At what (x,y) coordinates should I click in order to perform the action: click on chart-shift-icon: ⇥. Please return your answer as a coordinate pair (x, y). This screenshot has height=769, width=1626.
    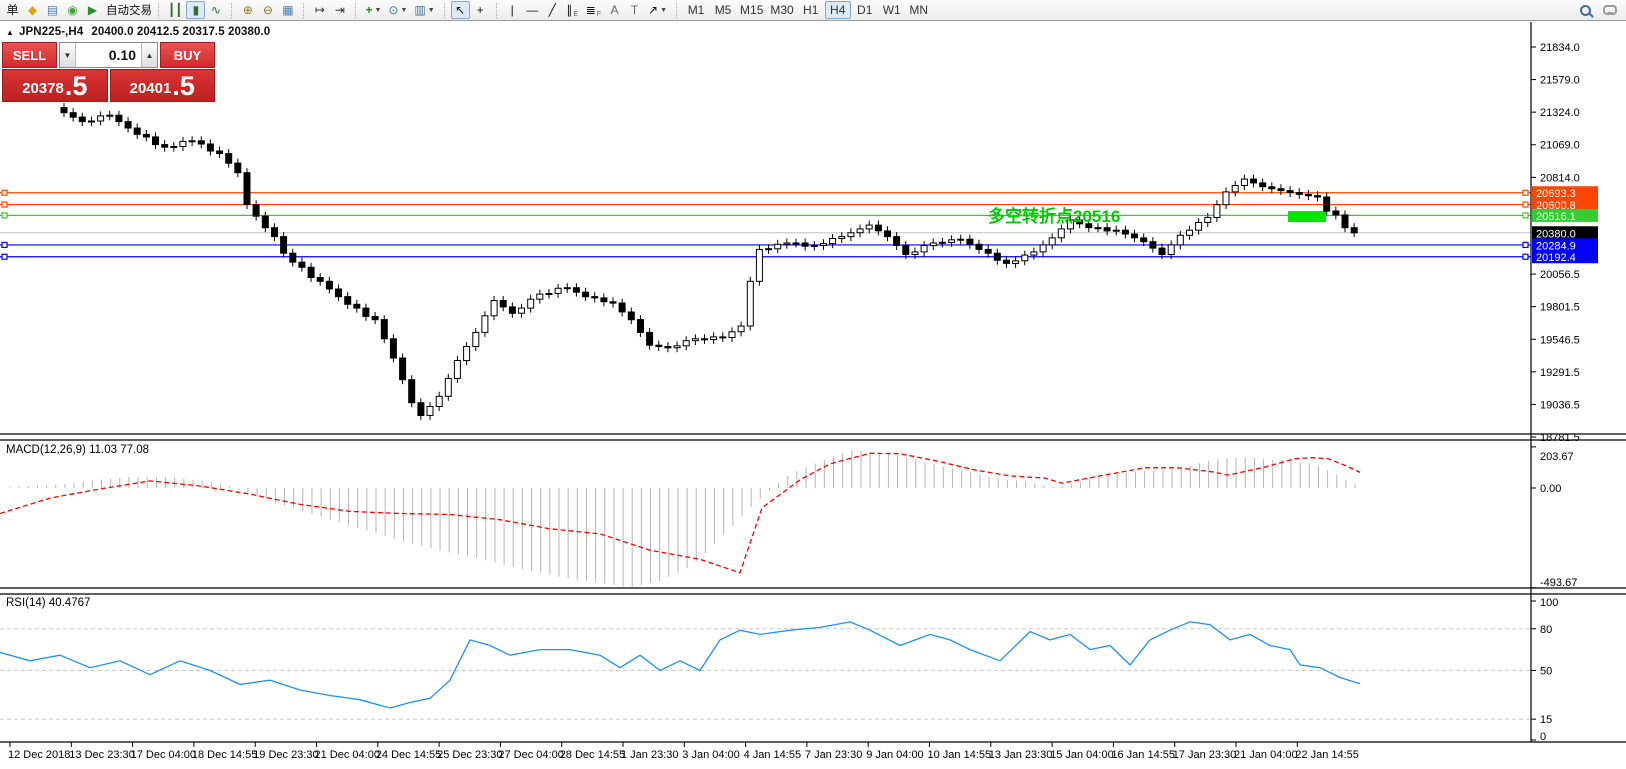
    Looking at the image, I should click on (339, 10).